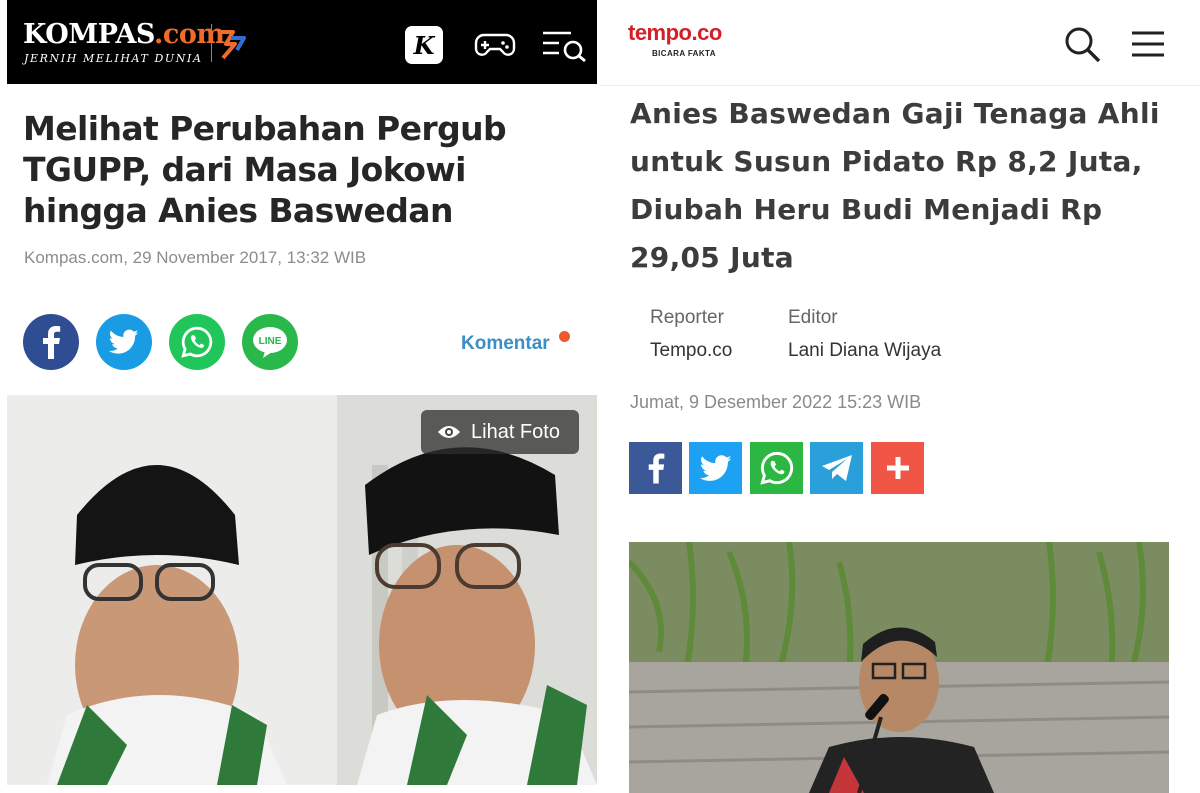 The image size is (1200, 793). I want to click on gamepad-icon, so click(495, 45).